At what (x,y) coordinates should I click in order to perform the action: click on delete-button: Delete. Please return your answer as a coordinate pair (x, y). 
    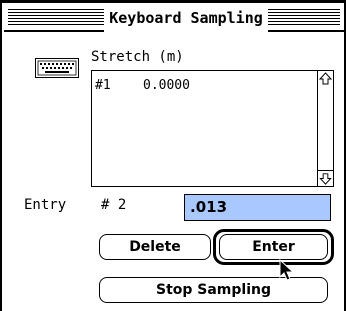
    Looking at the image, I should click on (155, 247).